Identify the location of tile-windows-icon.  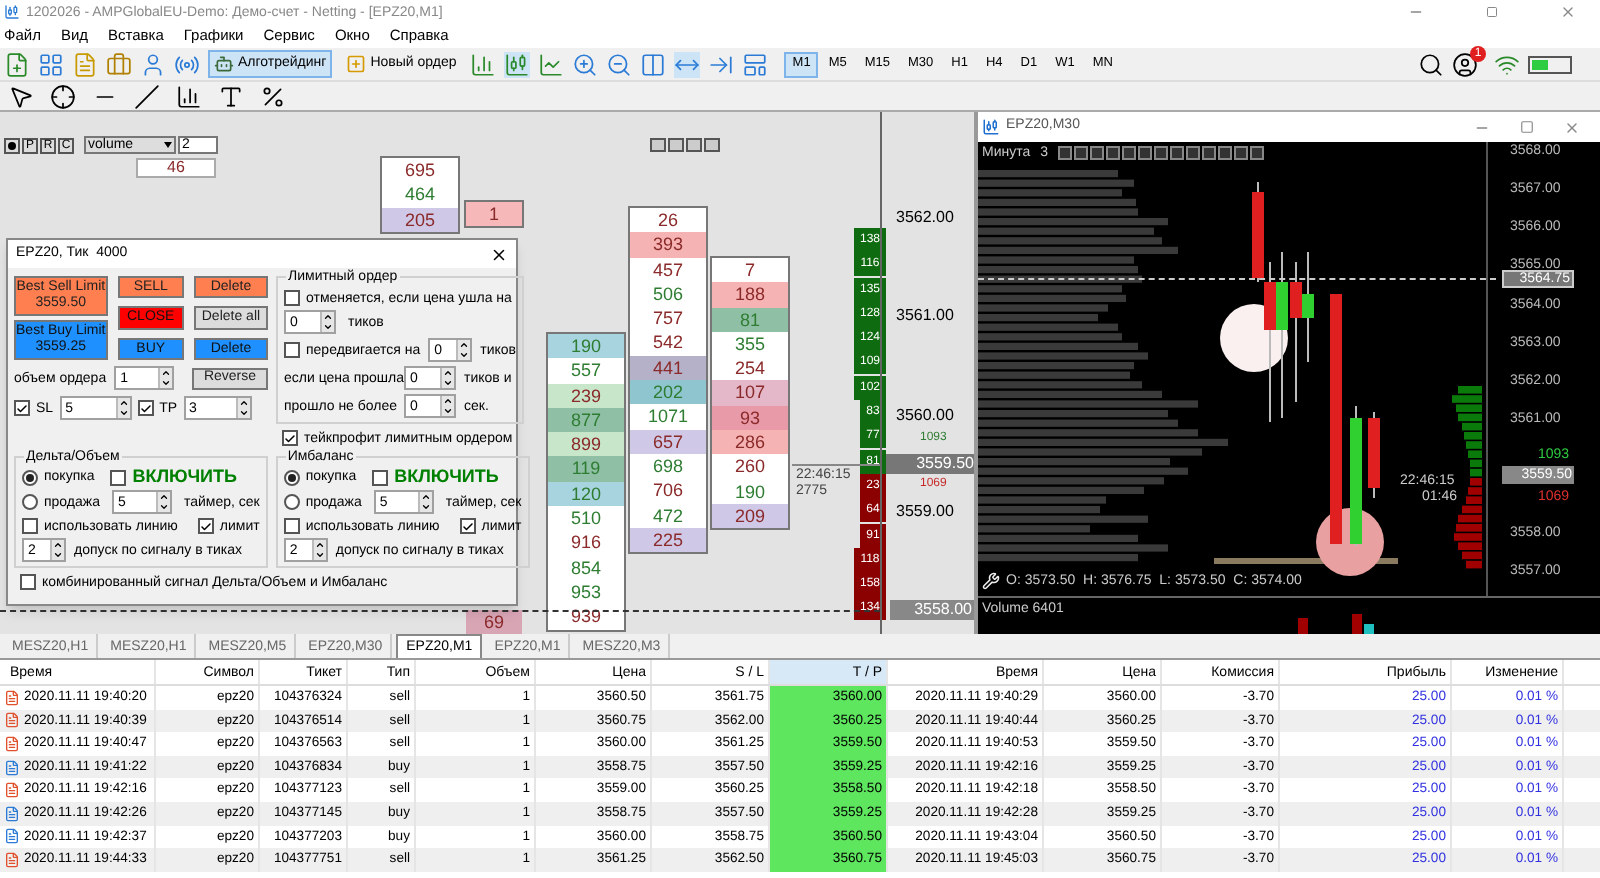
(653, 64).